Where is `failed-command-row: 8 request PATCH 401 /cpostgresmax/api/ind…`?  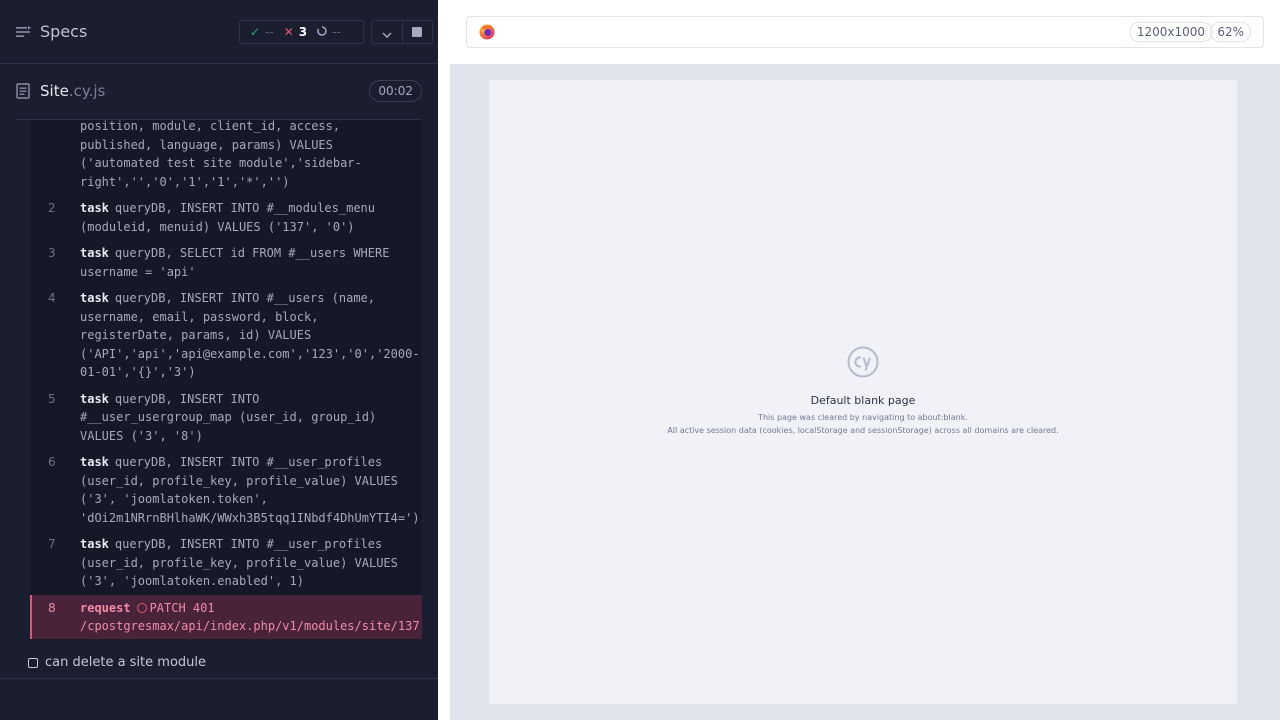
failed-command-row: 8 request PATCH 401 /cpostgresmax/api/ind… is located at coordinates (226, 616).